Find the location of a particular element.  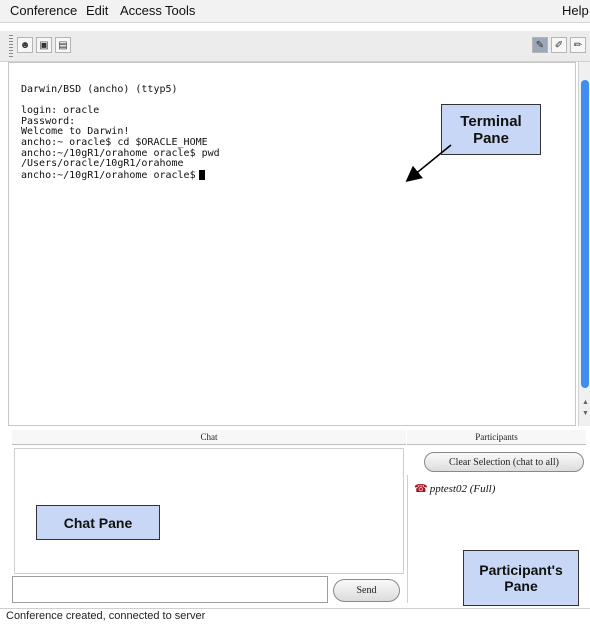

phone-icon: ☎ is located at coordinates (421, 489).